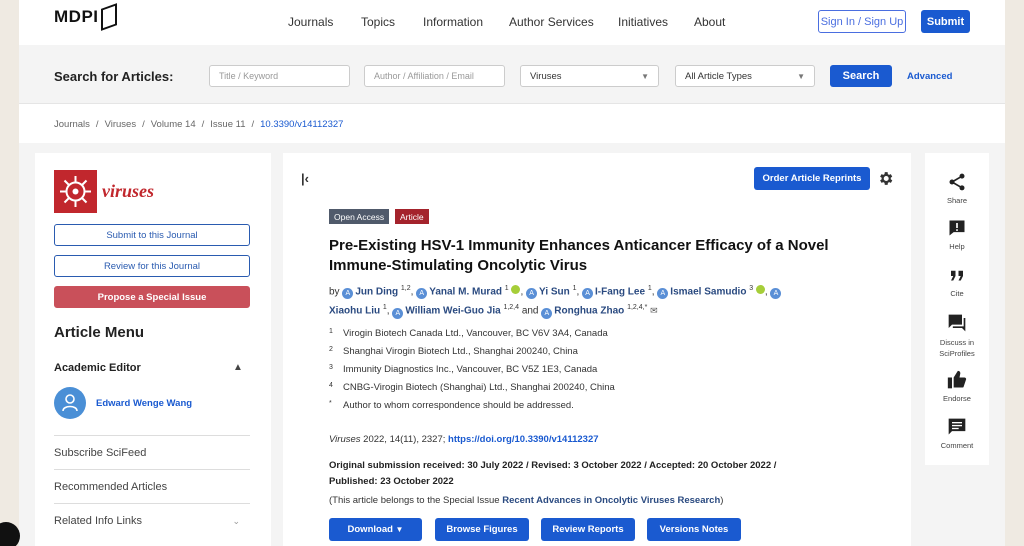  What do you see at coordinates (511, 308) in the screenshot?
I see `author-affiliation-number: 1,2,4` at bounding box center [511, 308].